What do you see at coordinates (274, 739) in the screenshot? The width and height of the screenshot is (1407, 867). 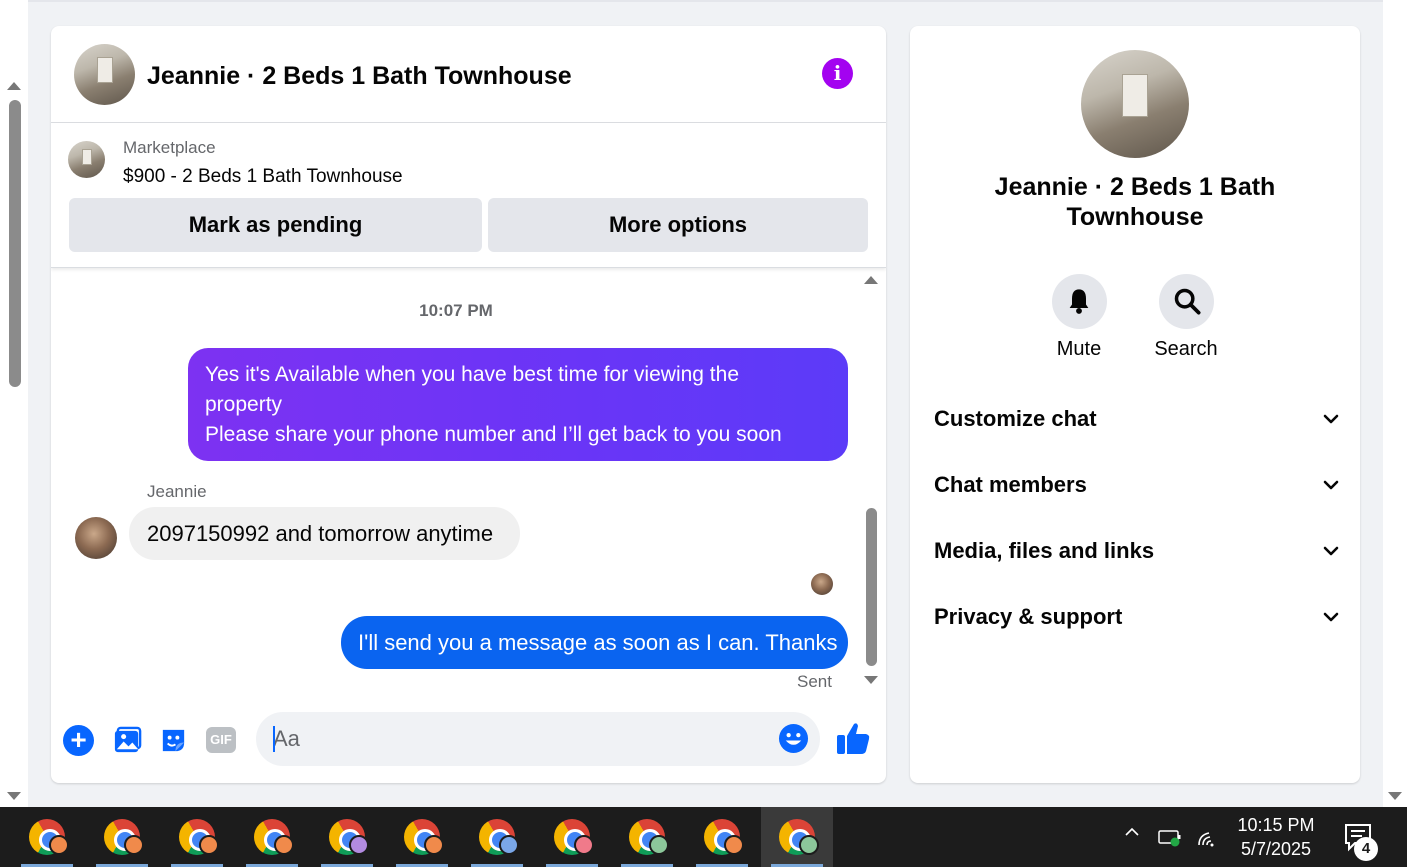 I see `text-caret` at bounding box center [274, 739].